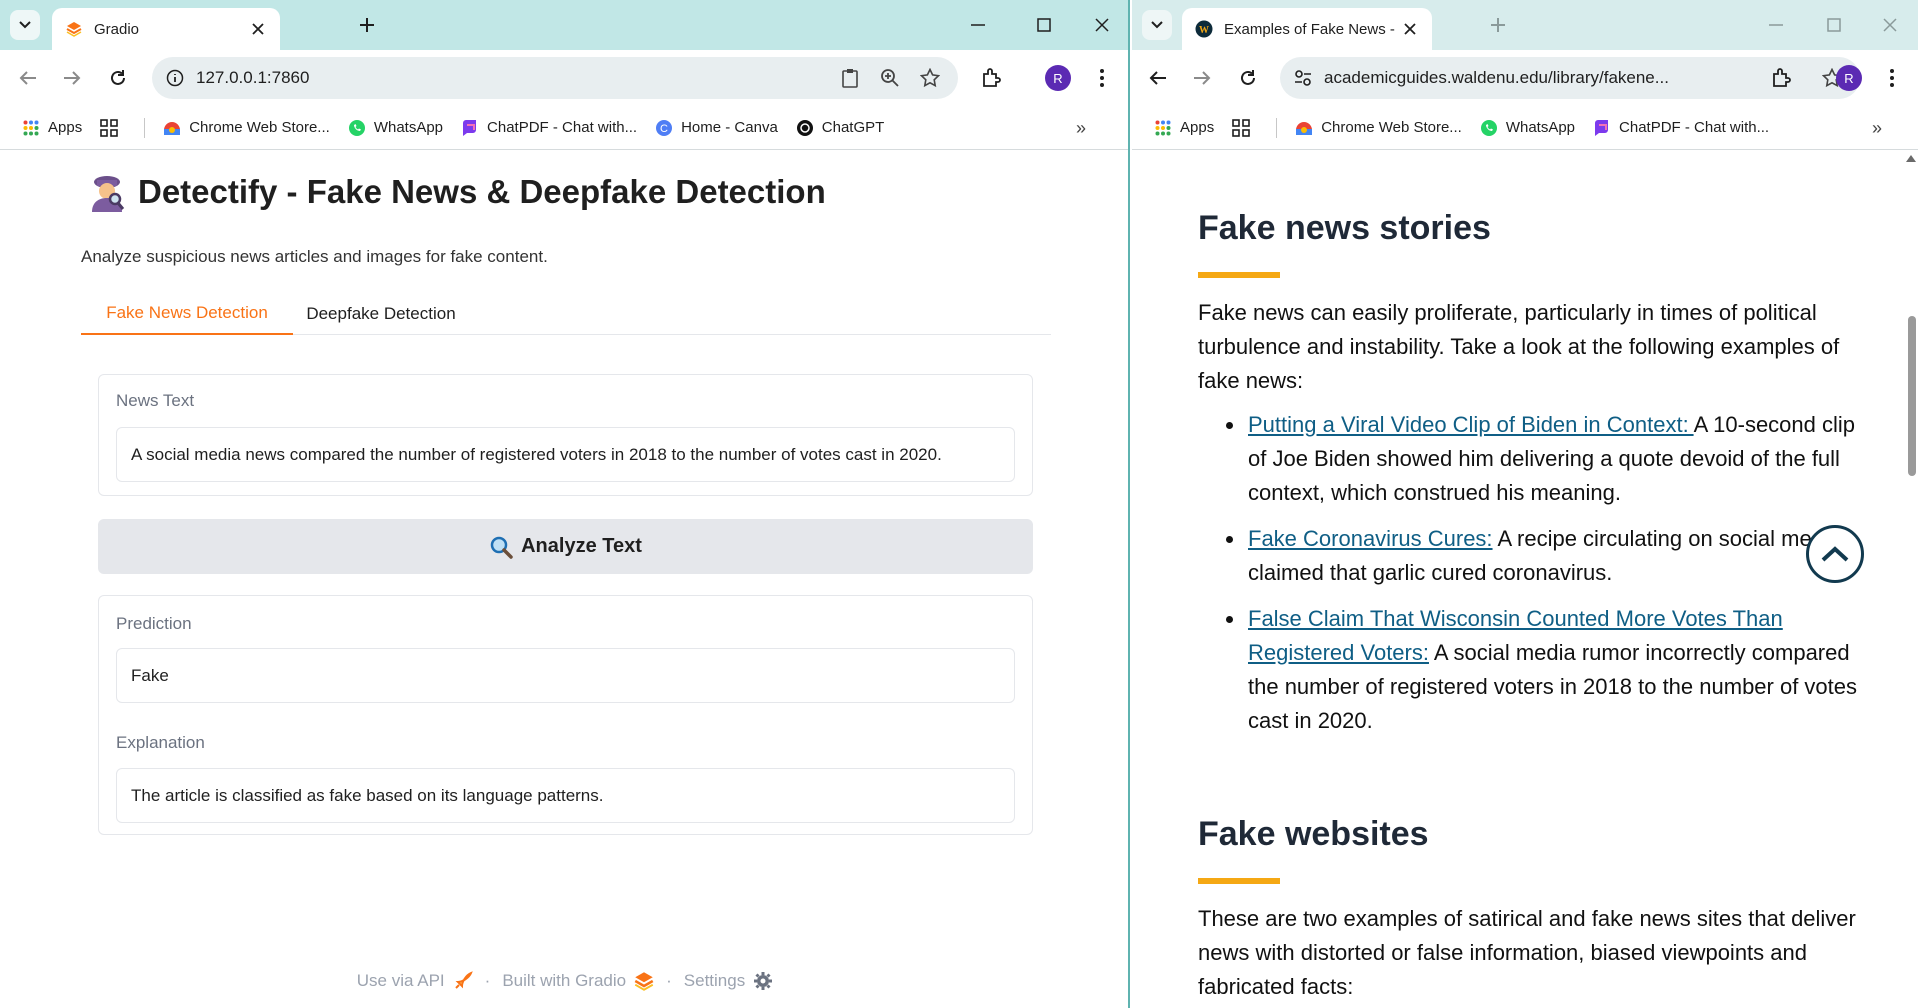 The image size is (1918, 1008). What do you see at coordinates (850, 78) in the screenshot?
I see `clipboard-icon` at bounding box center [850, 78].